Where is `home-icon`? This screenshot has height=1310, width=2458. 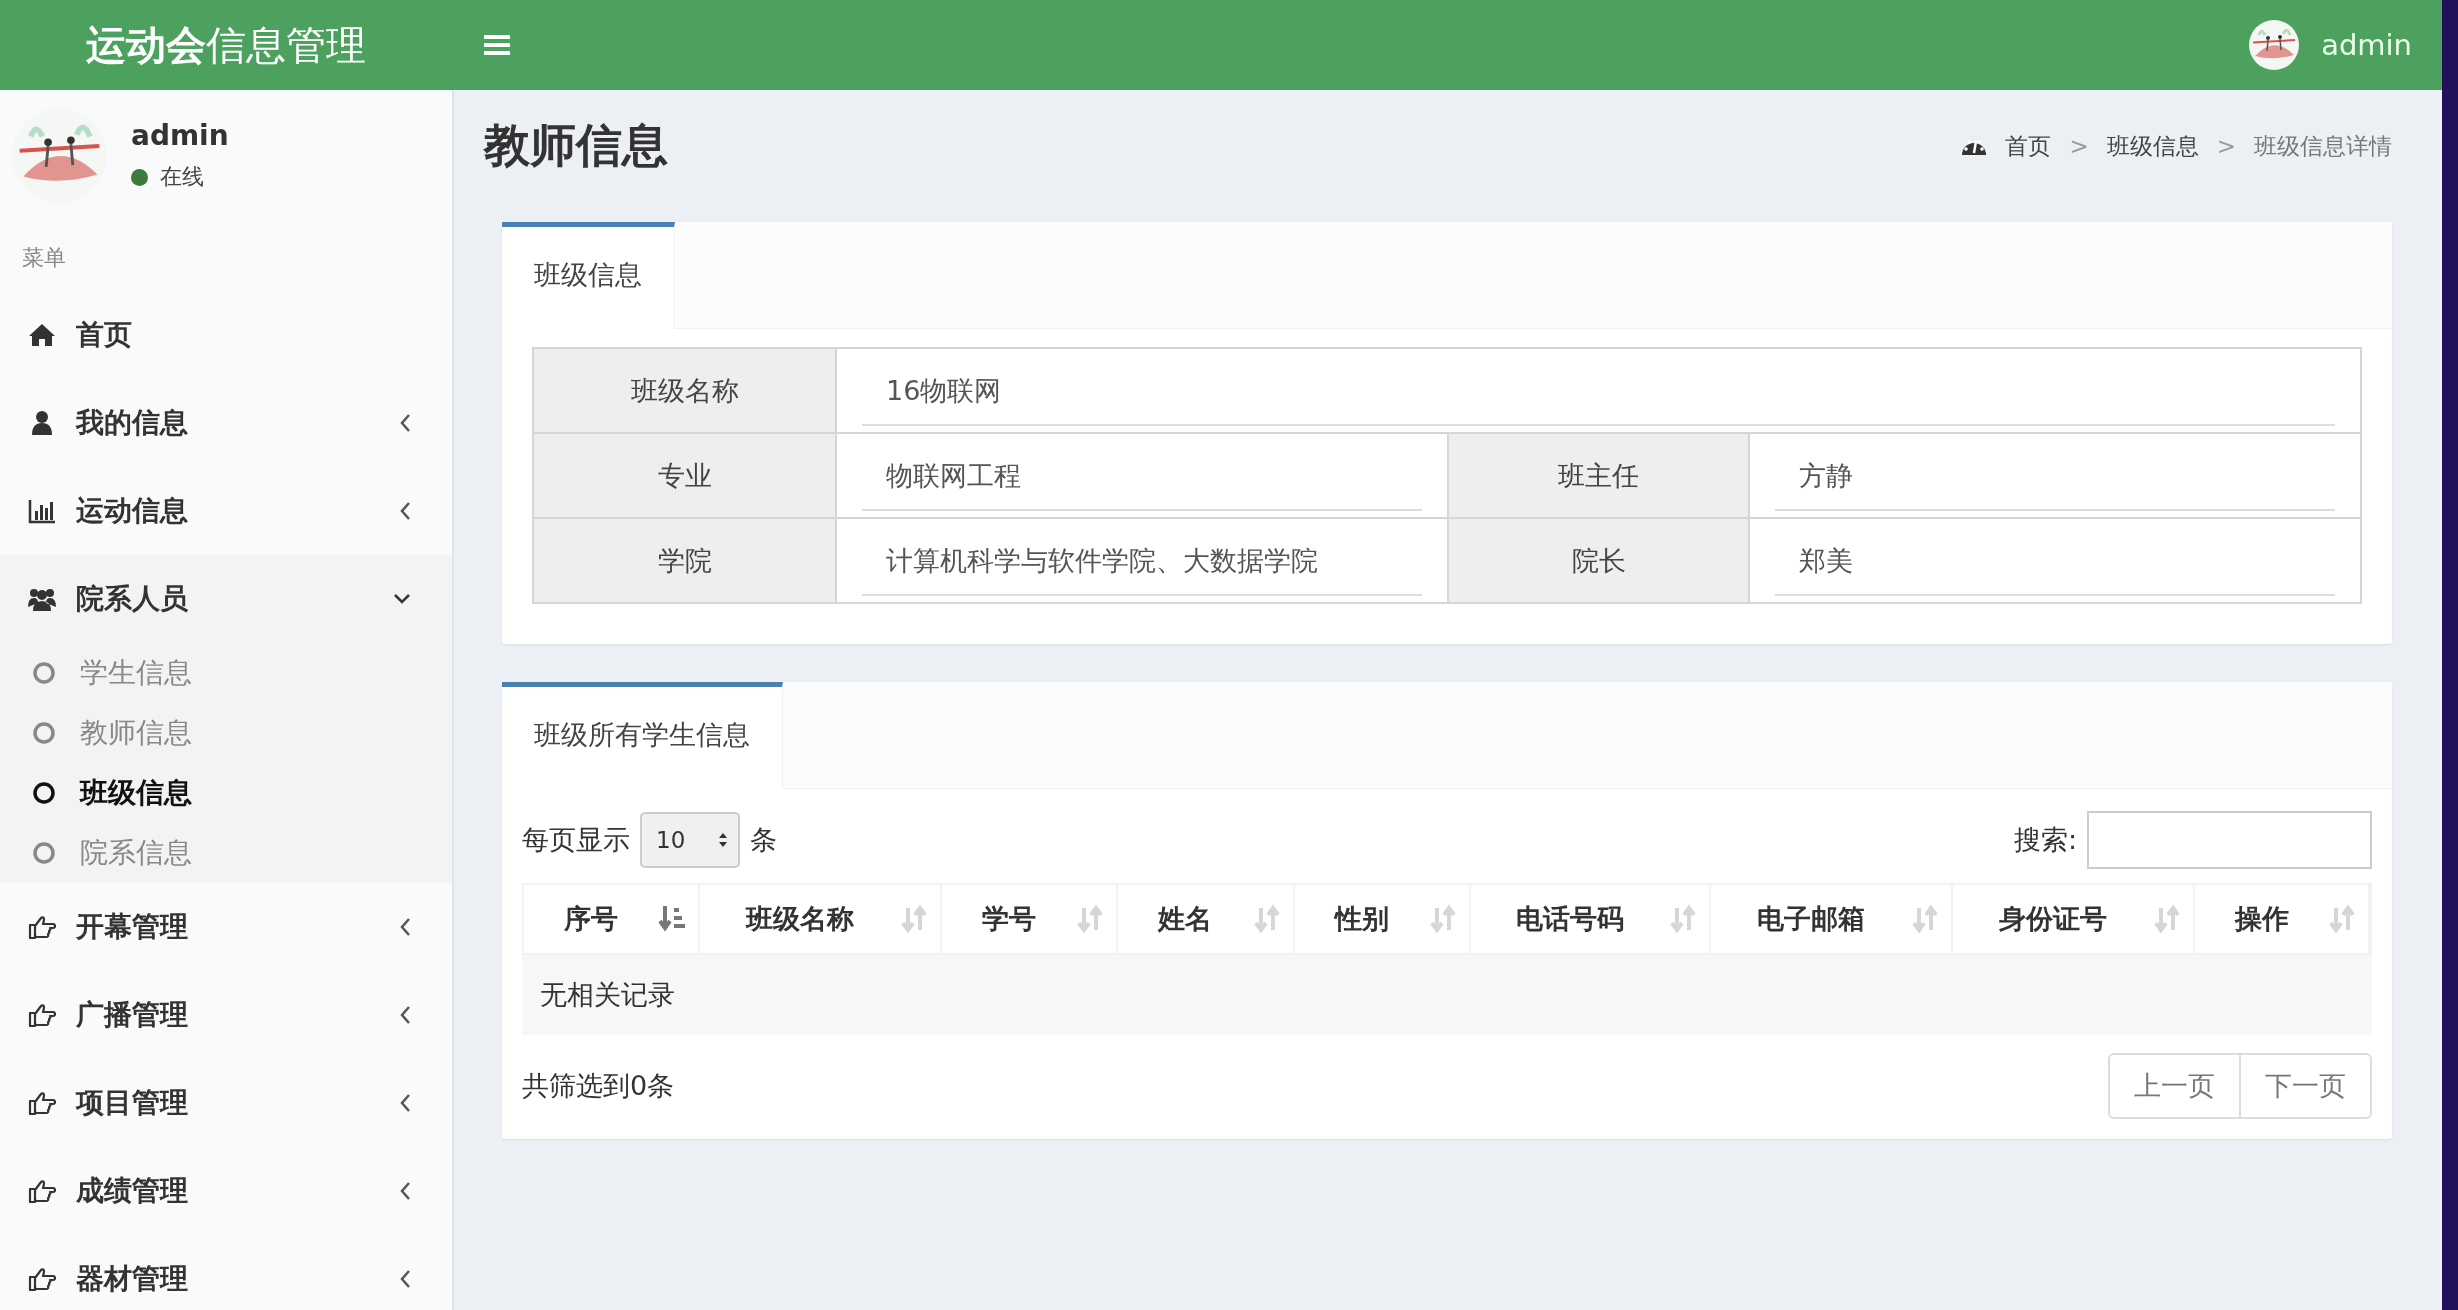
home-icon is located at coordinates (42, 335).